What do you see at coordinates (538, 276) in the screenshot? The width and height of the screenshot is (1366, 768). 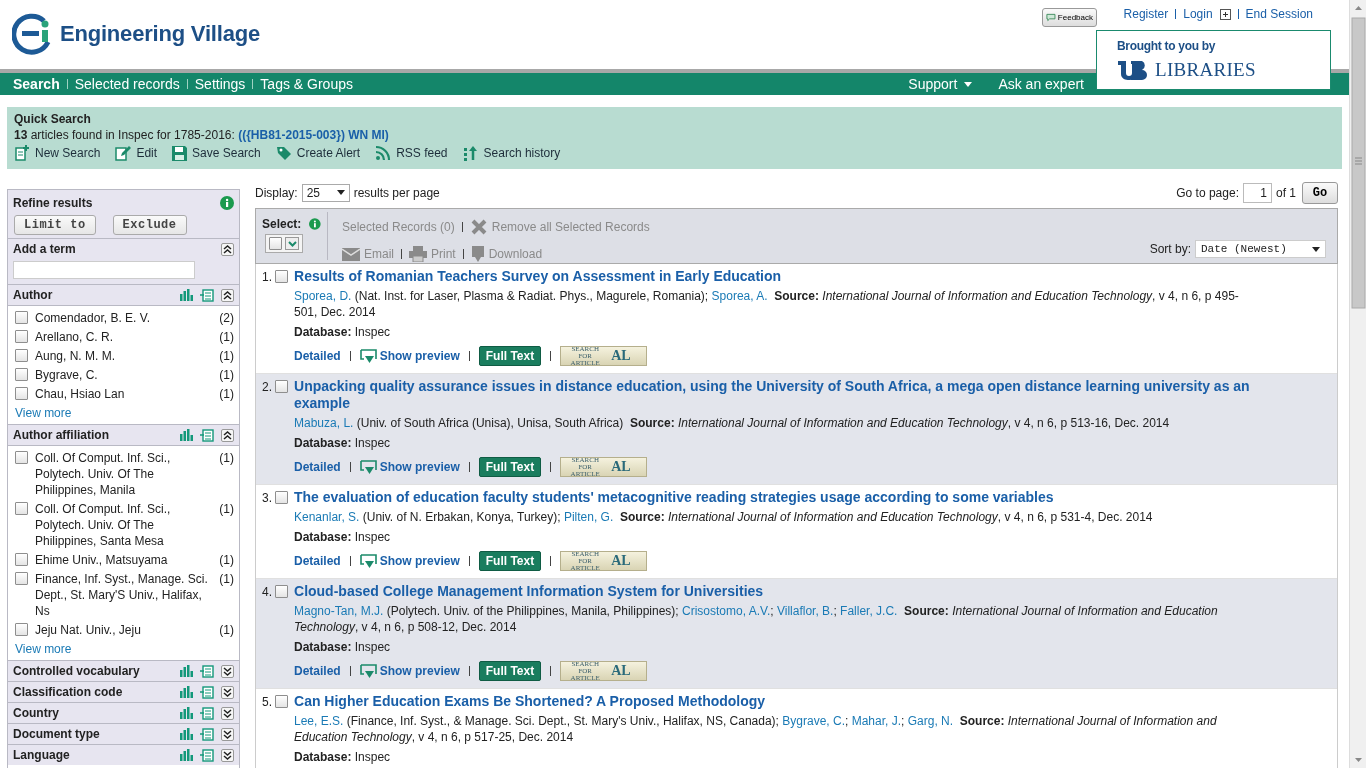 I see `result-title-link: Results of Romanian Teachers Survey on Assessment in Early Education` at bounding box center [538, 276].